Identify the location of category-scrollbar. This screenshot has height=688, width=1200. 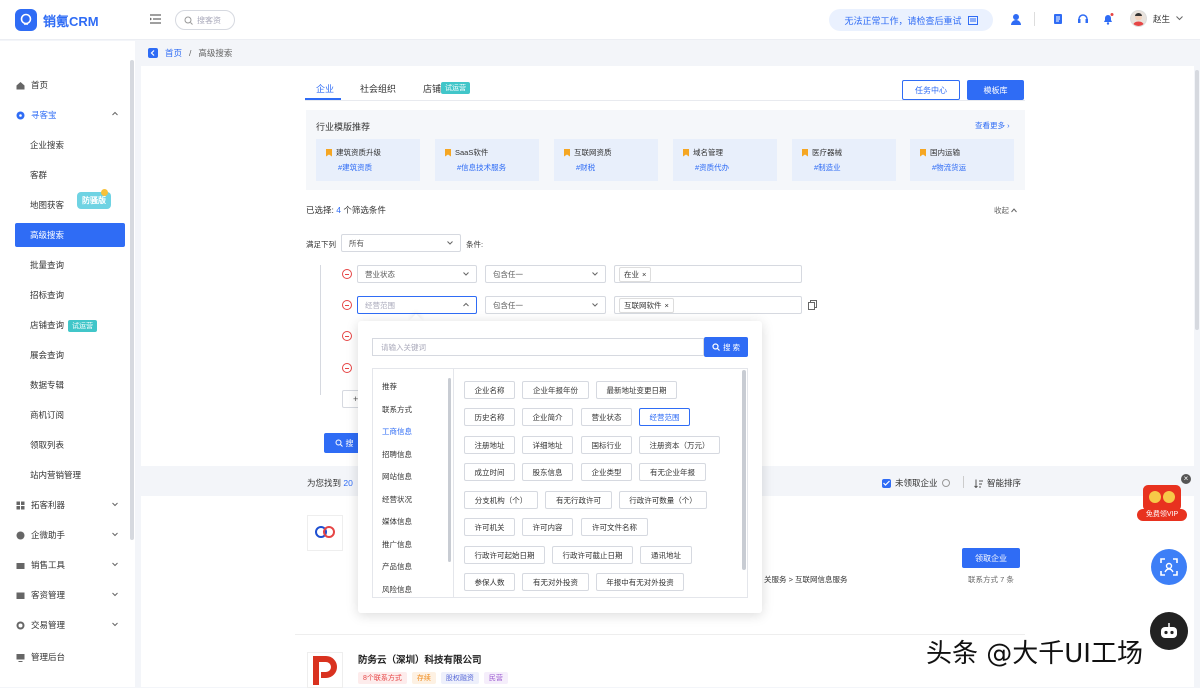
(449, 470).